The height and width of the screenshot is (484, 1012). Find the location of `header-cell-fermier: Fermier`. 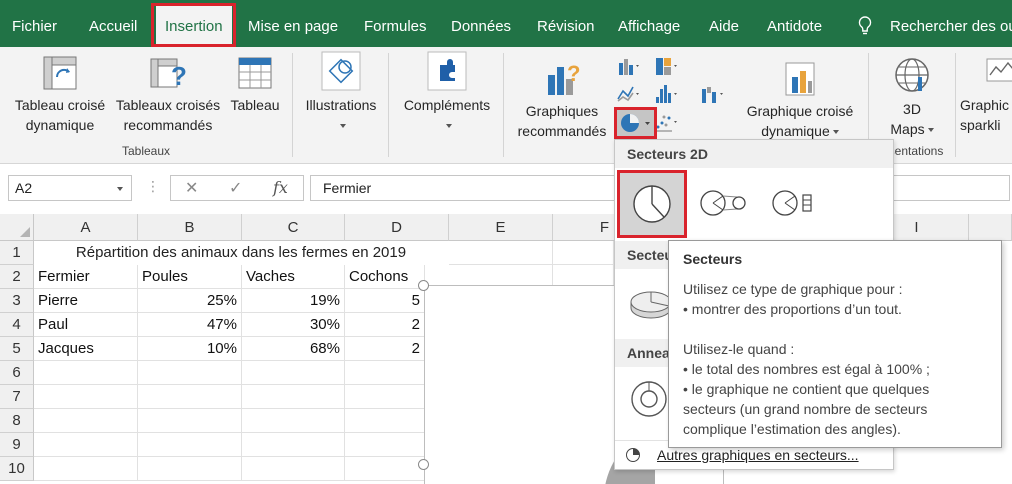

header-cell-fermier: Fermier is located at coordinates (86, 277).